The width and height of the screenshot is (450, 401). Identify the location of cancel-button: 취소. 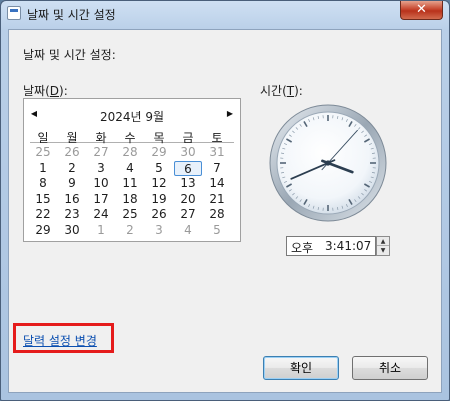
(390, 368).